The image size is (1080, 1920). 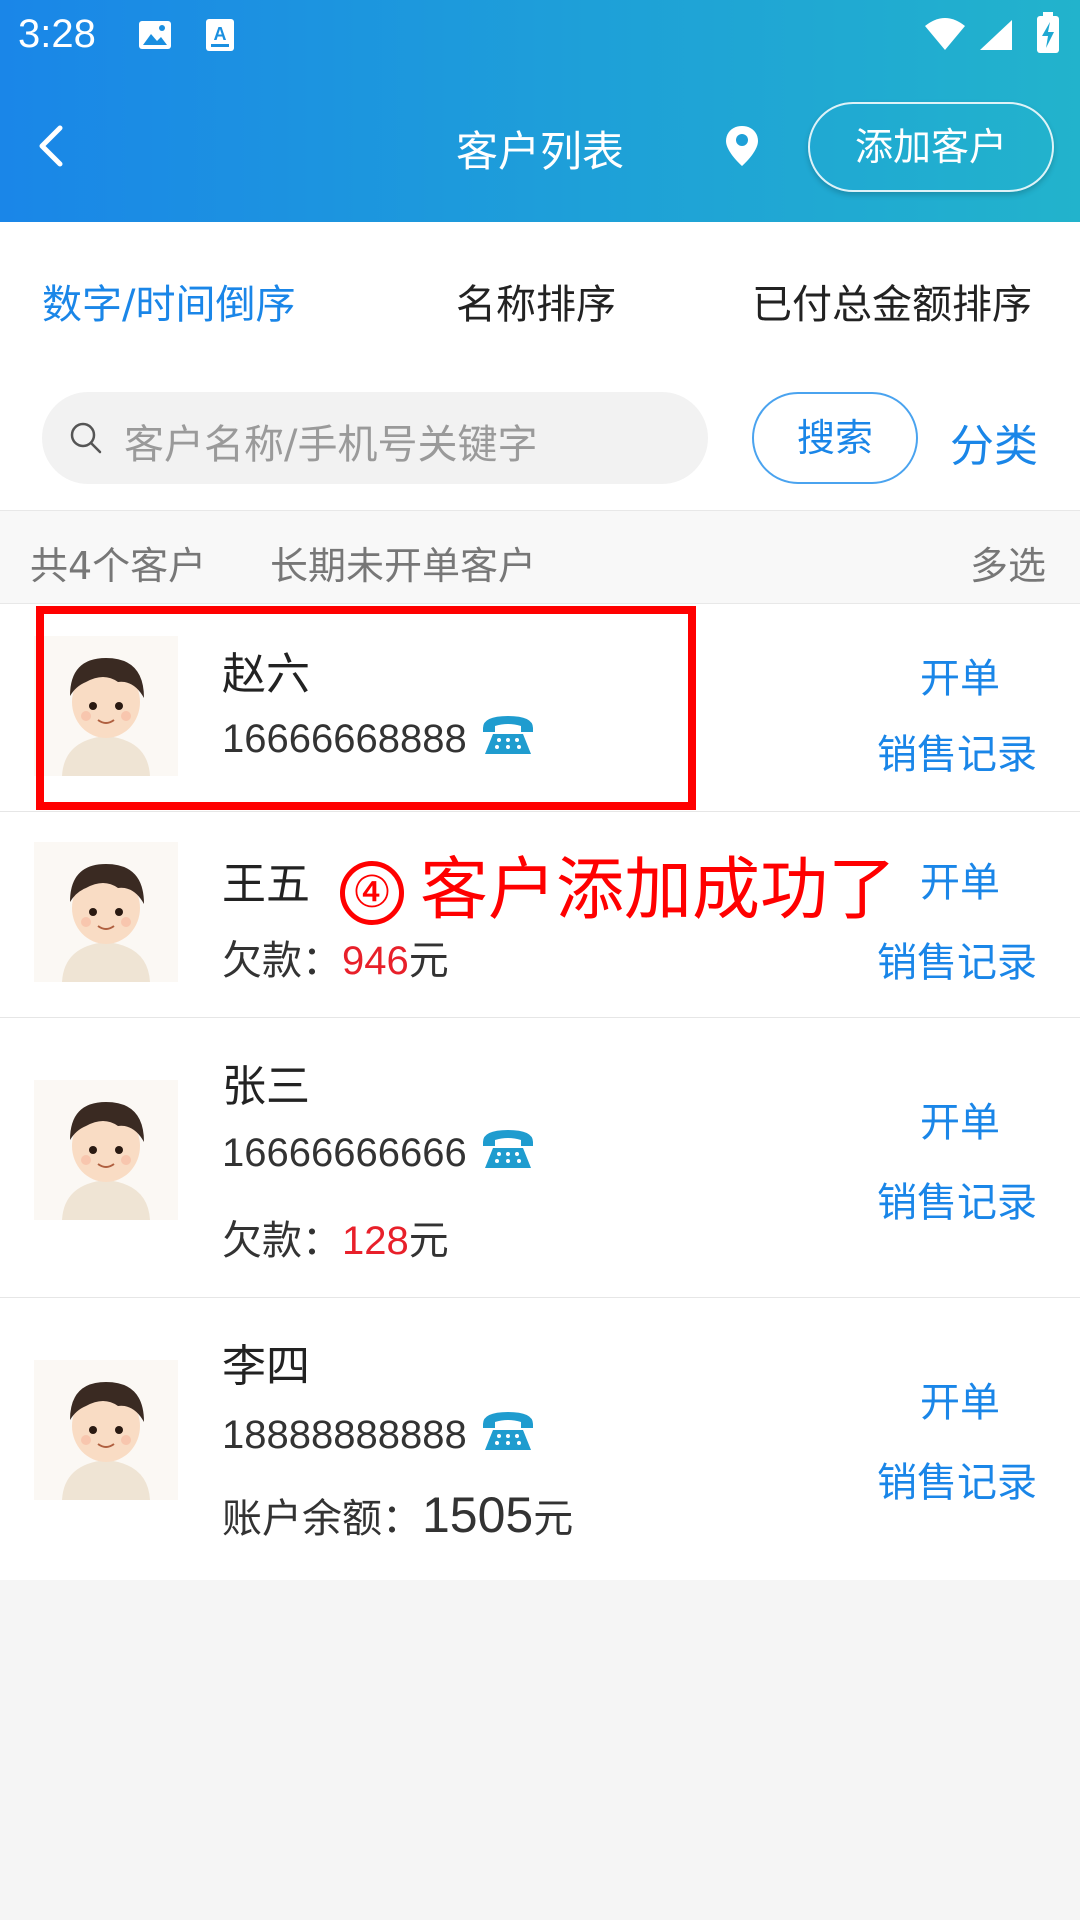 I want to click on sort-bar: 数字/时间倒序 名称排序 已付总金额排序, so click(x=540, y=298).